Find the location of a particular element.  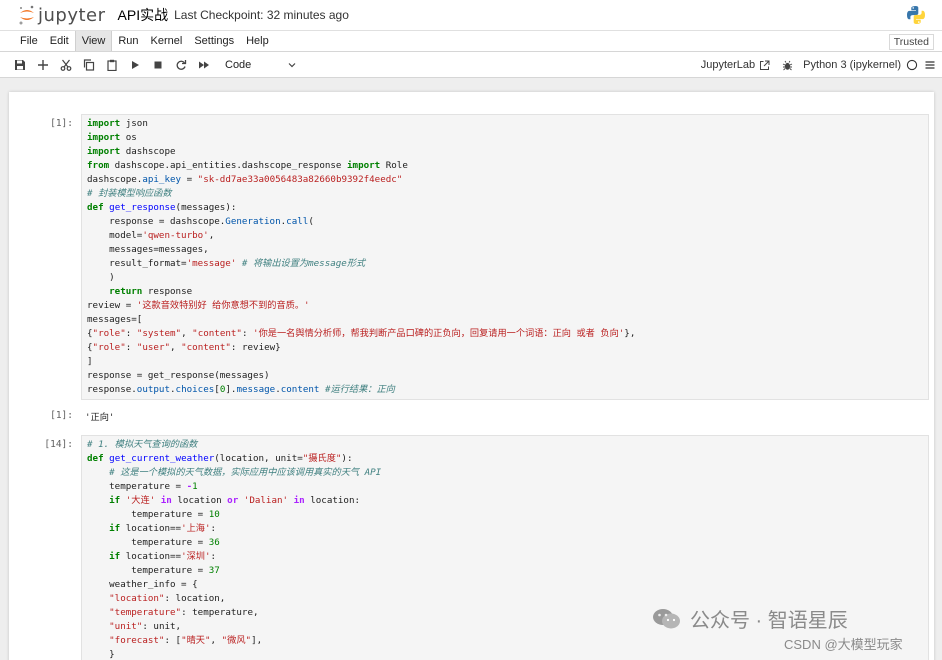

external-link-icon is located at coordinates (764, 65).